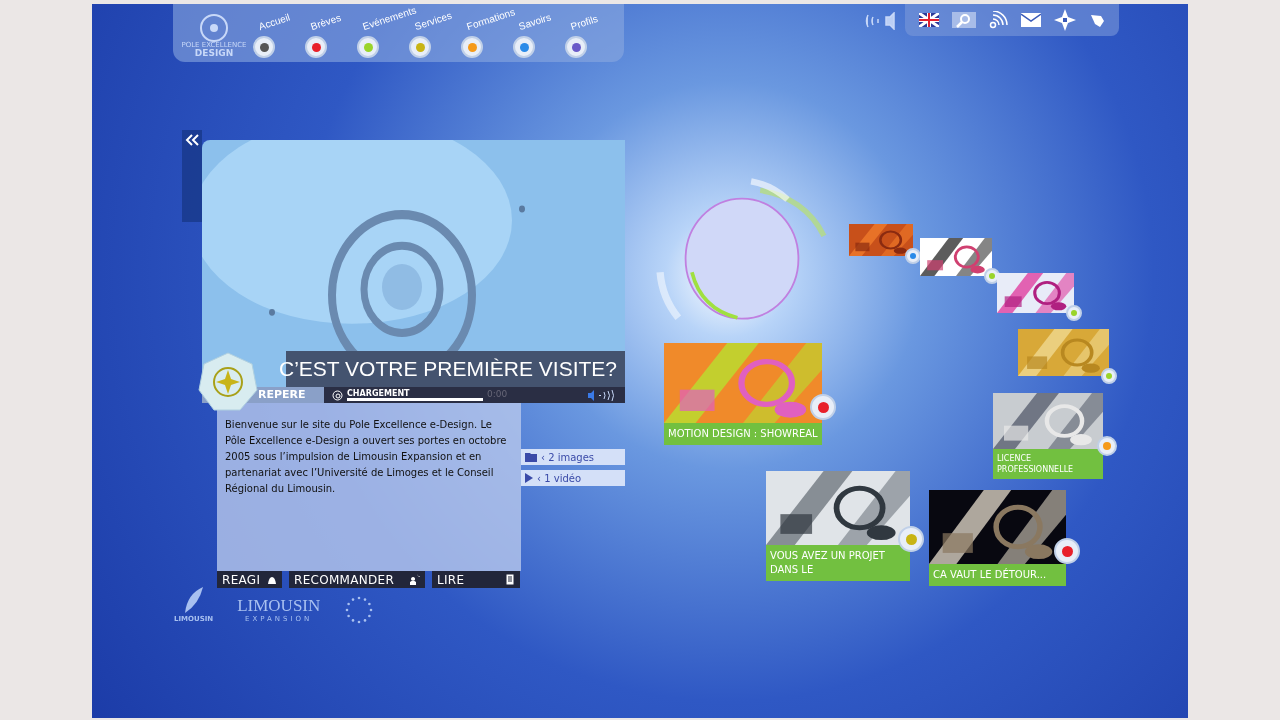  What do you see at coordinates (357, 579) in the screenshot?
I see `action-button: RECOMMANDER` at bounding box center [357, 579].